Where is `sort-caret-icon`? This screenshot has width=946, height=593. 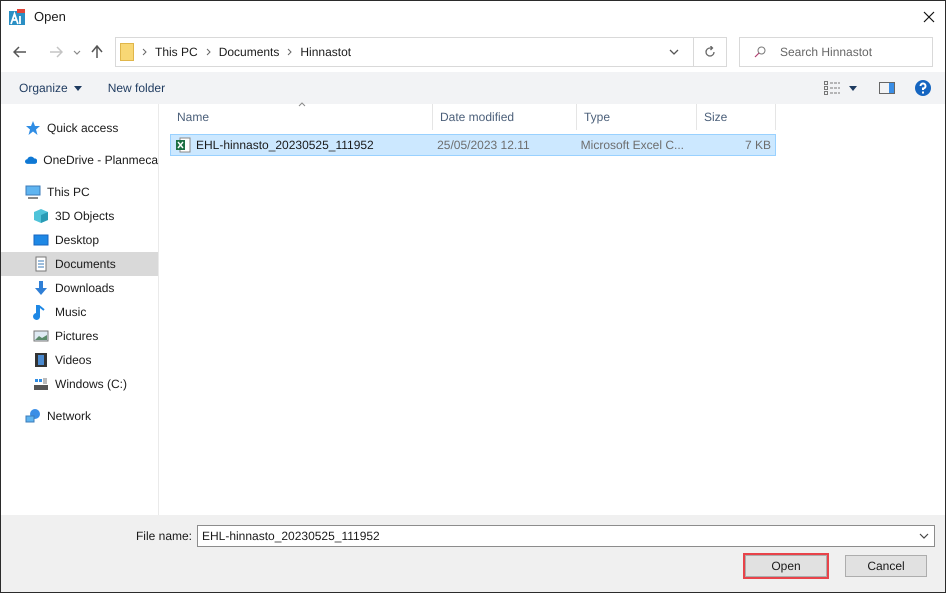 sort-caret-icon is located at coordinates (302, 104).